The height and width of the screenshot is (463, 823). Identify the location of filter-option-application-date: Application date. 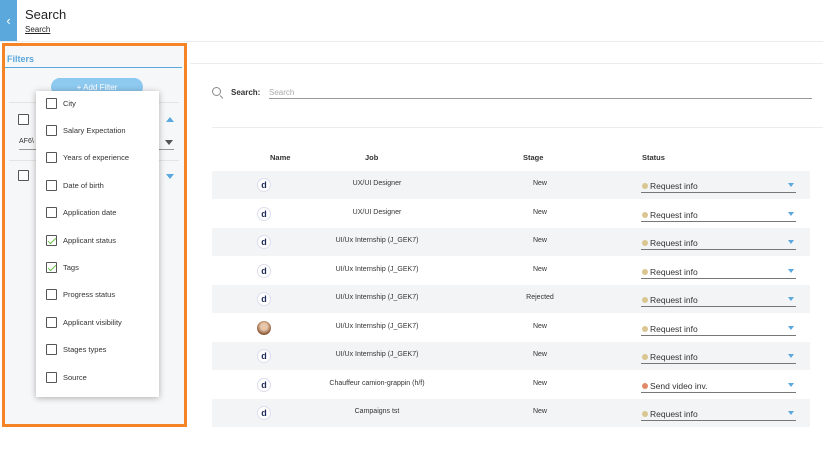
(81, 212).